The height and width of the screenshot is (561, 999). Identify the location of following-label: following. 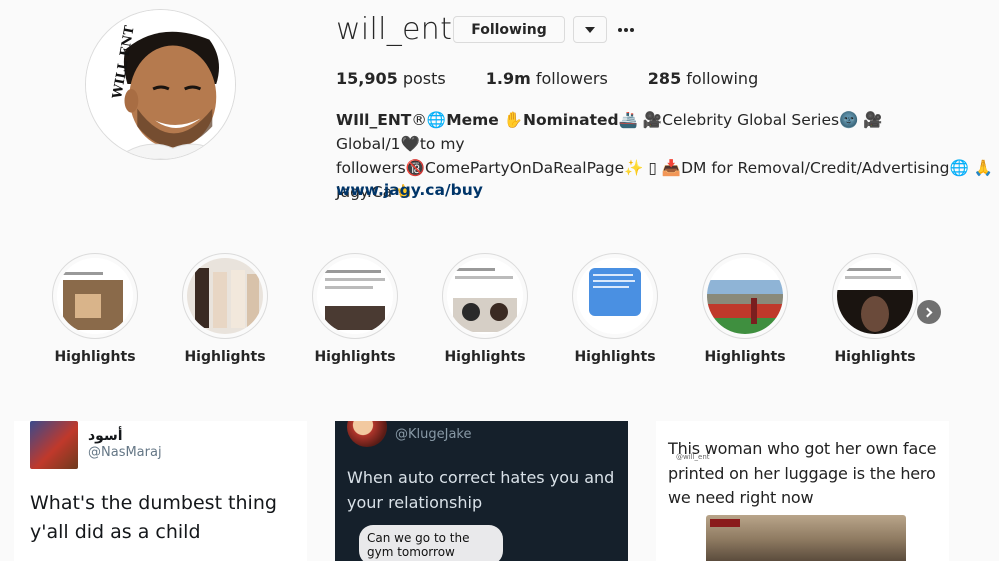
(722, 78).